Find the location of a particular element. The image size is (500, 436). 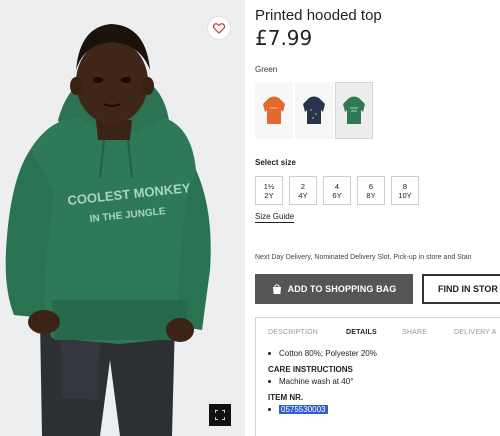

swatch-green is located at coordinates (354, 110).